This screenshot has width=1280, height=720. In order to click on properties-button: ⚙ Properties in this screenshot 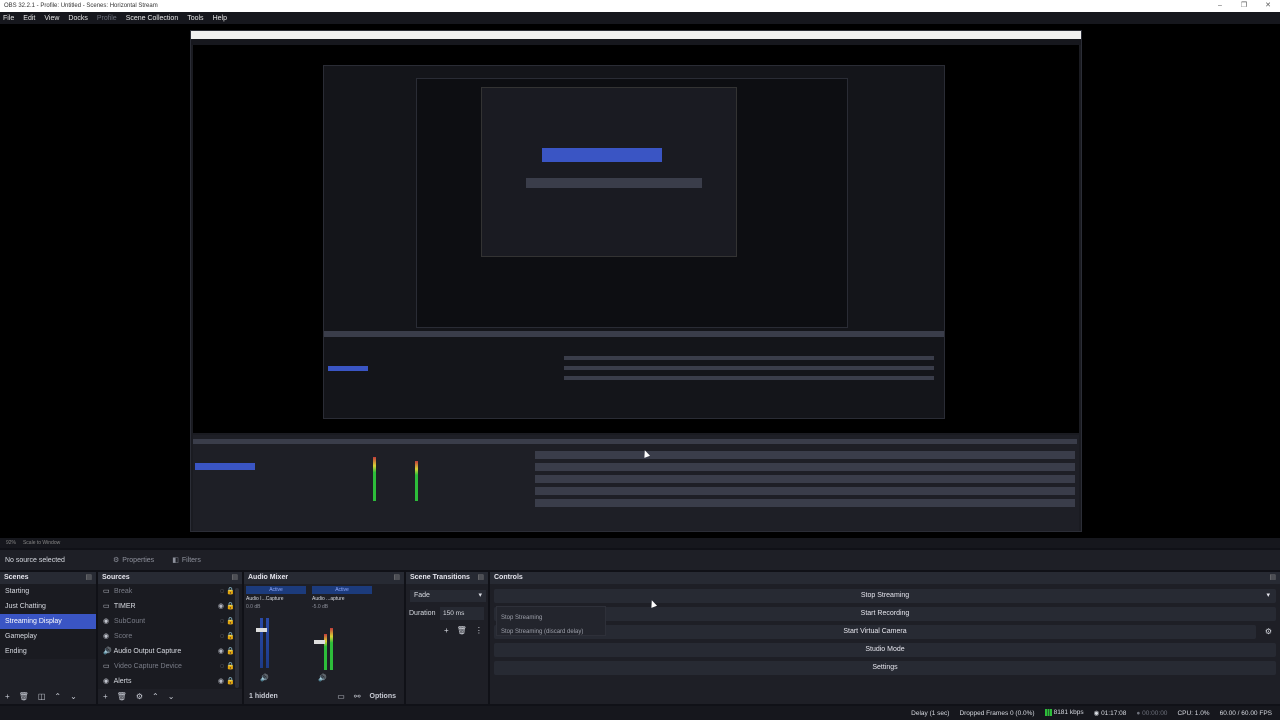, I will do `click(133, 560)`.